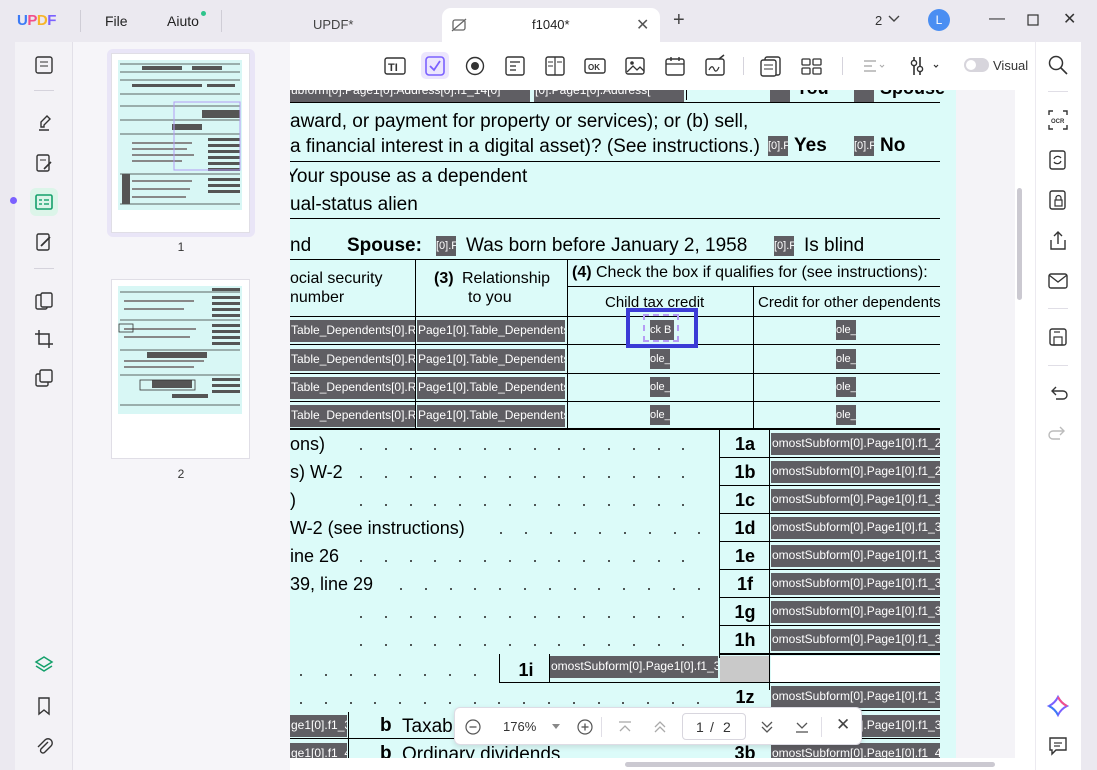 The width and height of the screenshot is (1097, 770). What do you see at coordinates (1058, 281) in the screenshot?
I see `email-icon` at bounding box center [1058, 281].